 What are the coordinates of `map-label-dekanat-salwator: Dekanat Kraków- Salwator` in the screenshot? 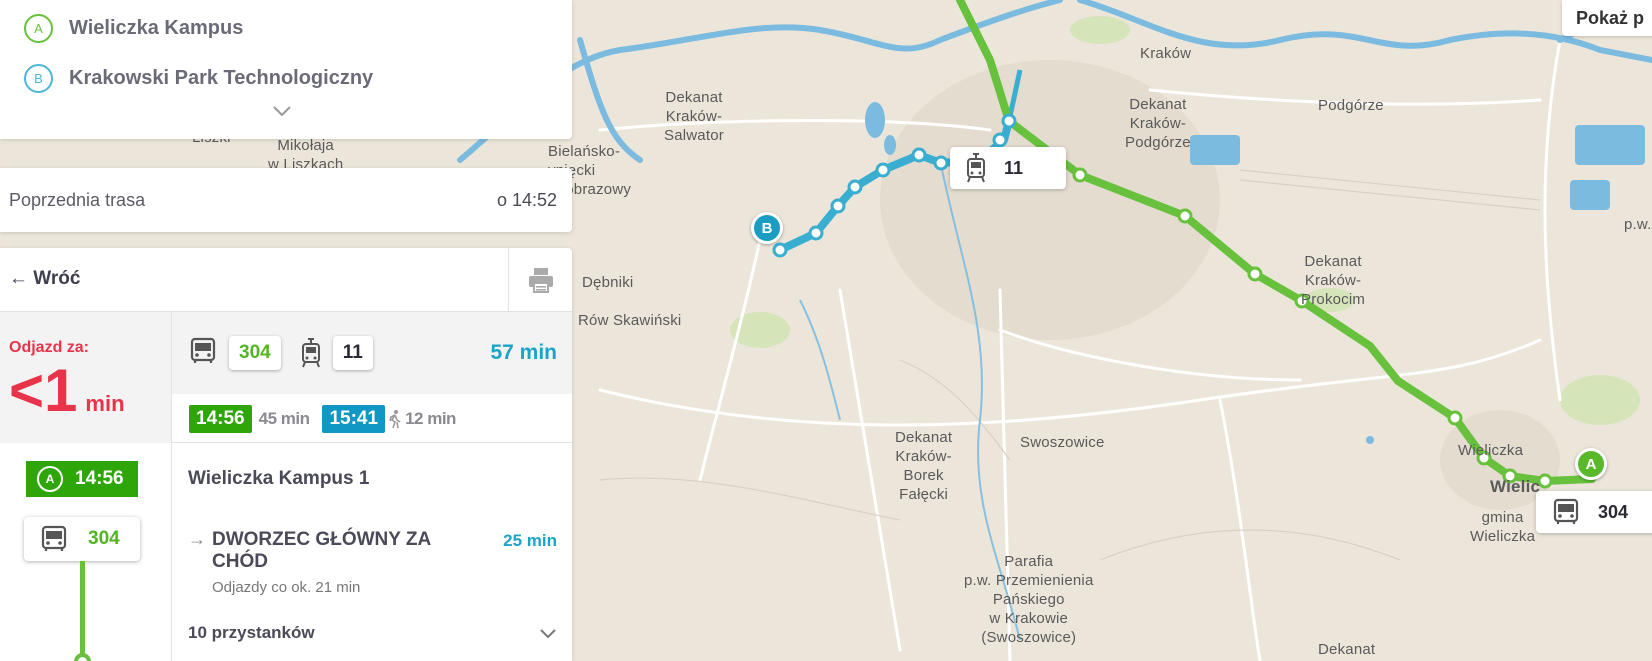 It's located at (694, 116).